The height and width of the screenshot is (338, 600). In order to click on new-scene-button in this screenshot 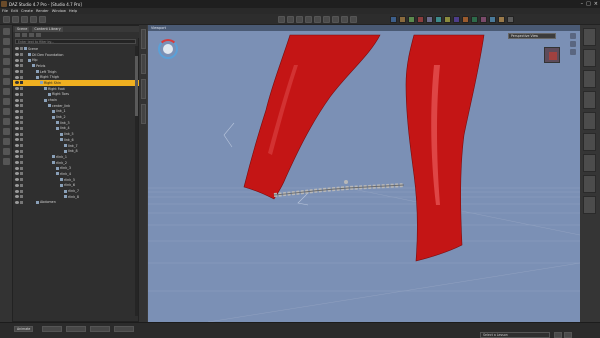, I will do `click(6, 19)`.